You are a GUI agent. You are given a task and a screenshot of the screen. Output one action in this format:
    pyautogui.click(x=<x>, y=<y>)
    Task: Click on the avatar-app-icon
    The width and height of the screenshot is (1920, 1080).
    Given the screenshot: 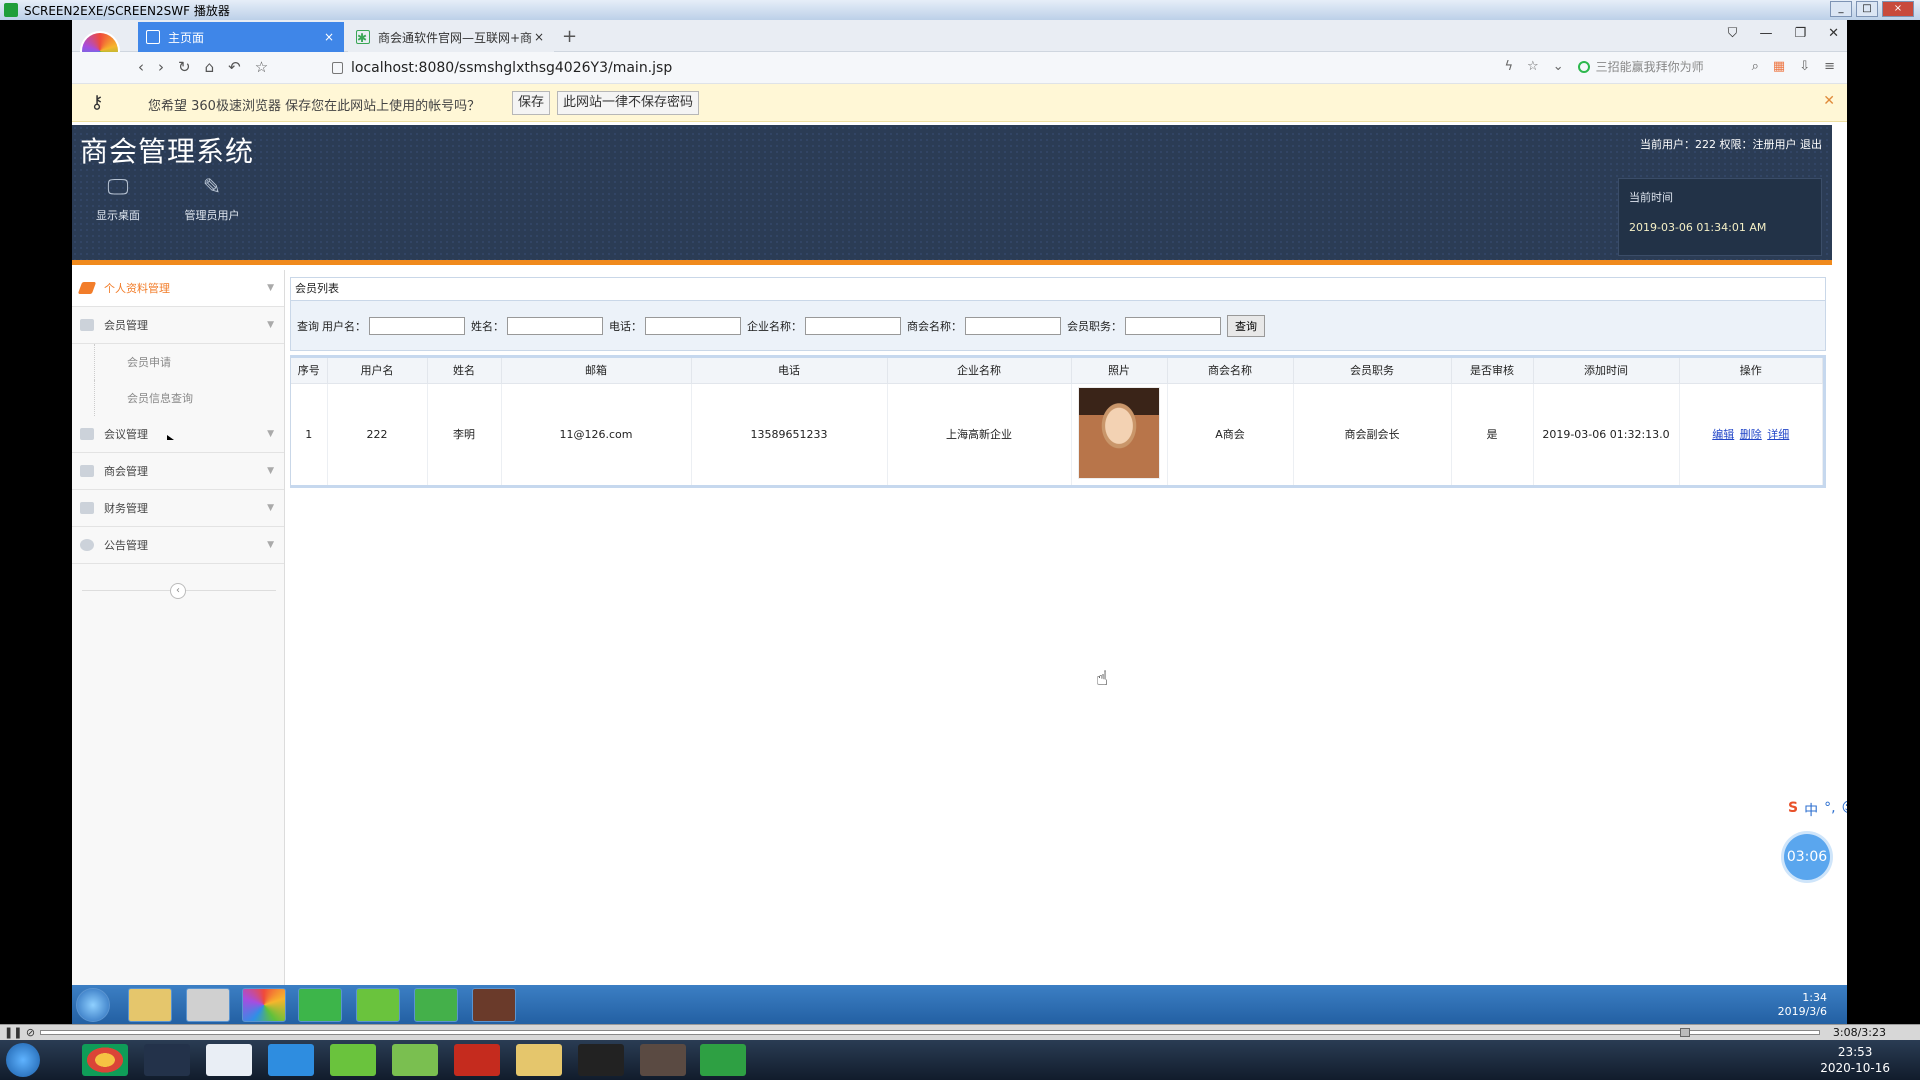 What is the action you would take?
    pyautogui.click(x=663, y=1060)
    